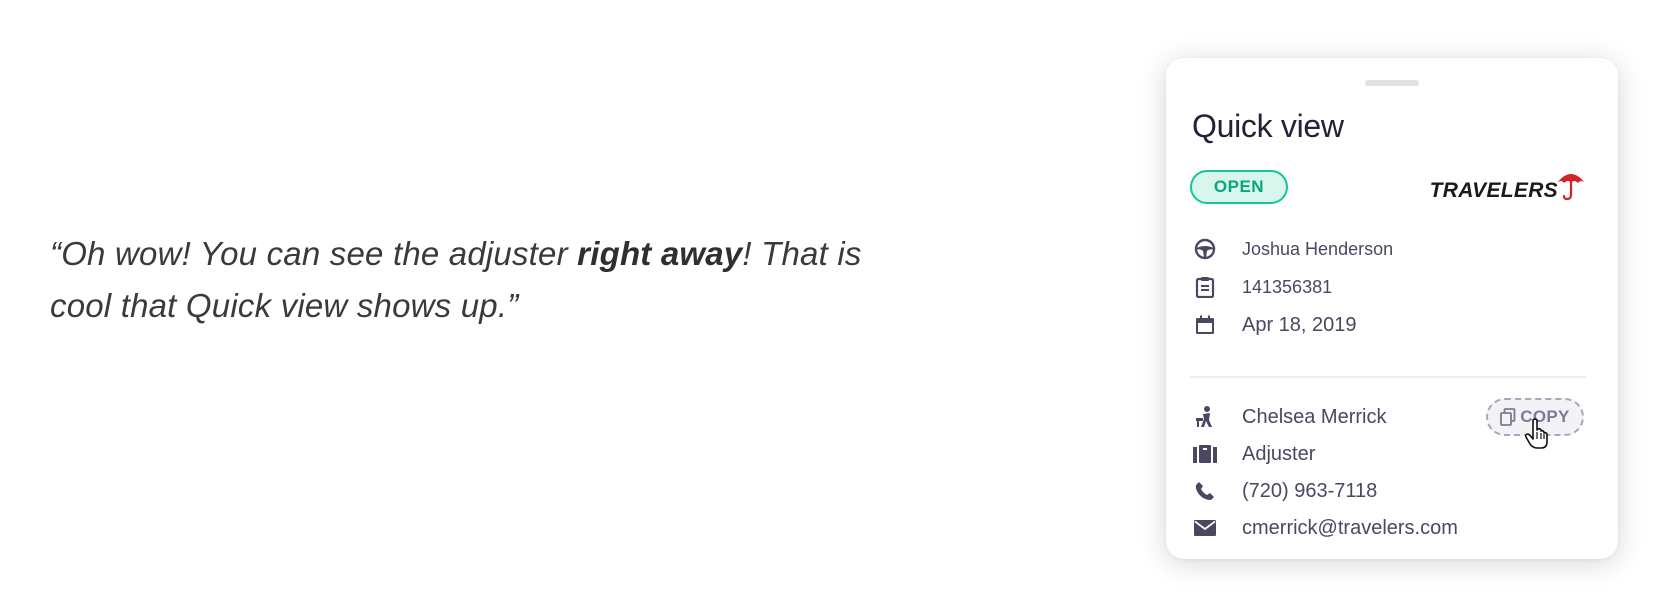 This screenshot has width=1666, height=610. What do you see at coordinates (1205, 325) in the screenshot?
I see `calendar-icon` at bounding box center [1205, 325].